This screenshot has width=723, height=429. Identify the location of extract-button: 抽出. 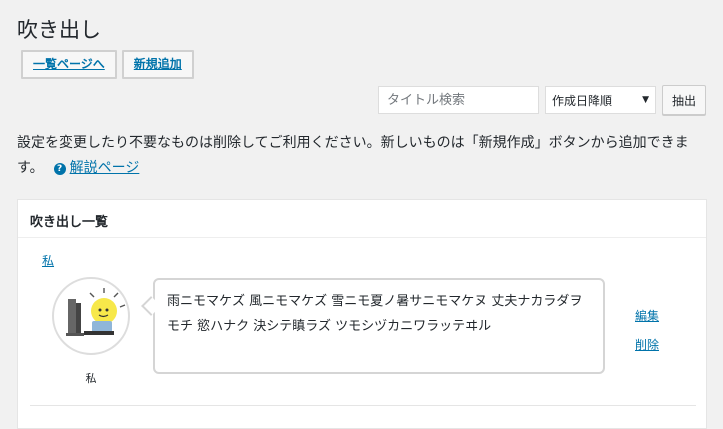
(683, 100).